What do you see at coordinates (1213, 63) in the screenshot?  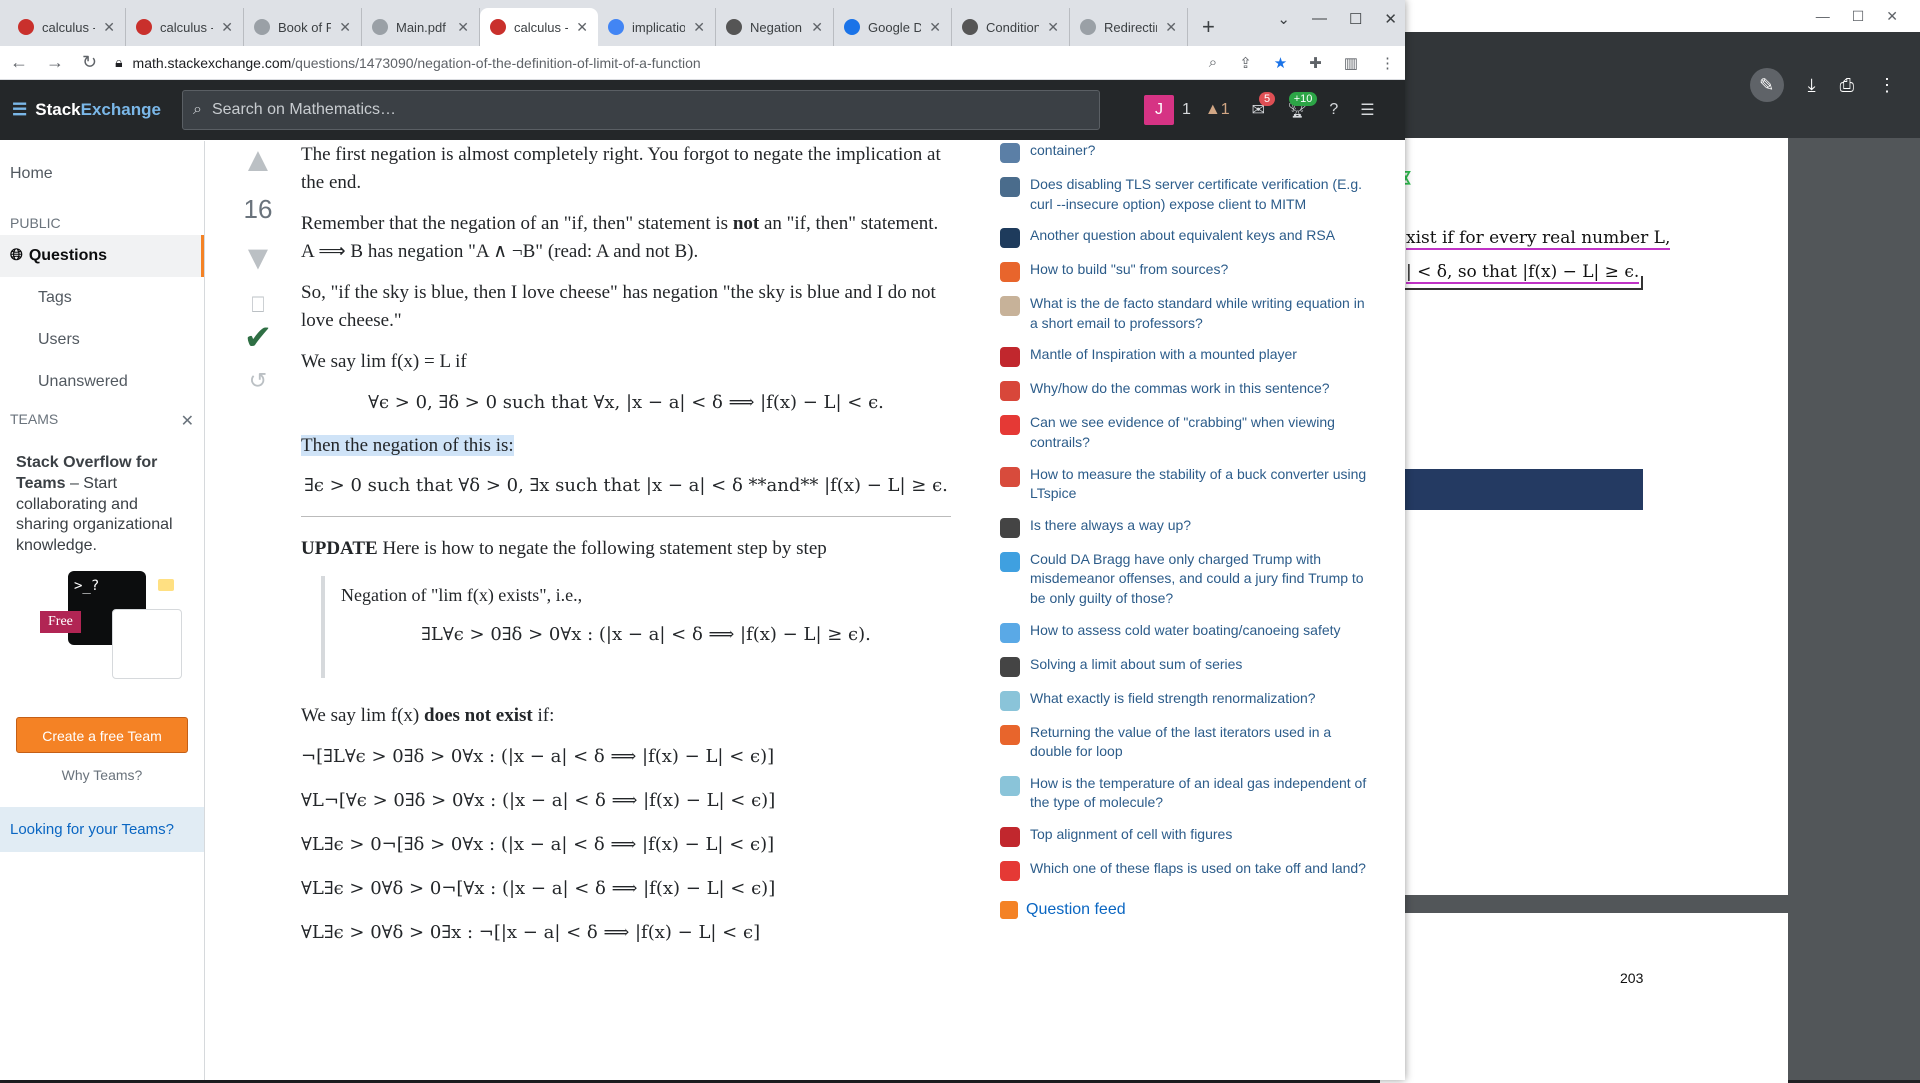 I see `zoom-icon: ⌕` at bounding box center [1213, 63].